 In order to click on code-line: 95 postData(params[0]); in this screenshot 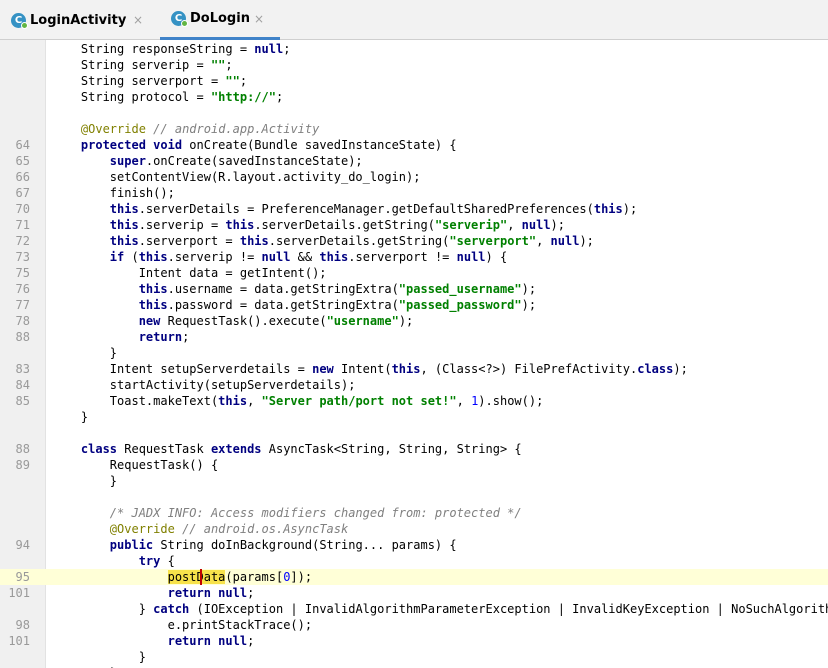, I will do `click(414, 577)`.